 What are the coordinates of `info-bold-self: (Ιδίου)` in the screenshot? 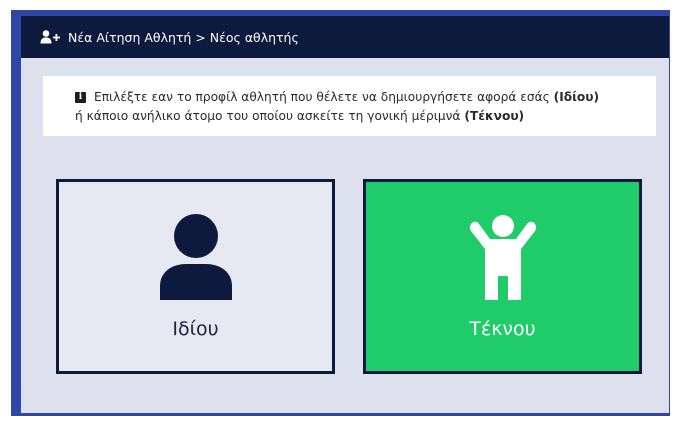 It's located at (576, 97).